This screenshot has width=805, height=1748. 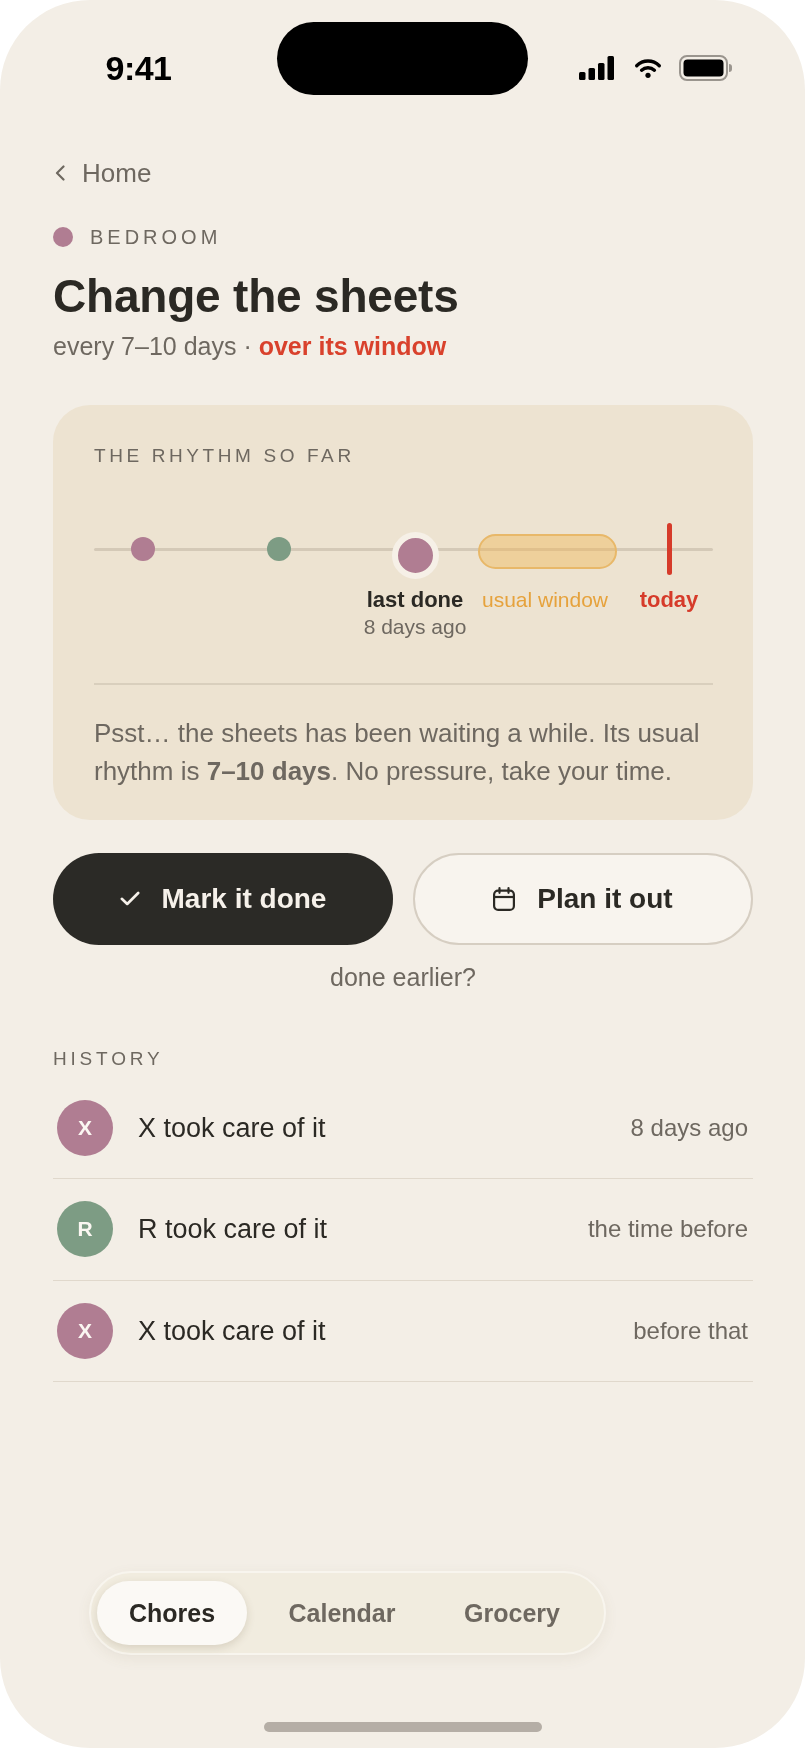 What do you see at coordinates (504, 898) in the screenshot?
I see `calendar-icon` at bounding box center [504, 898].